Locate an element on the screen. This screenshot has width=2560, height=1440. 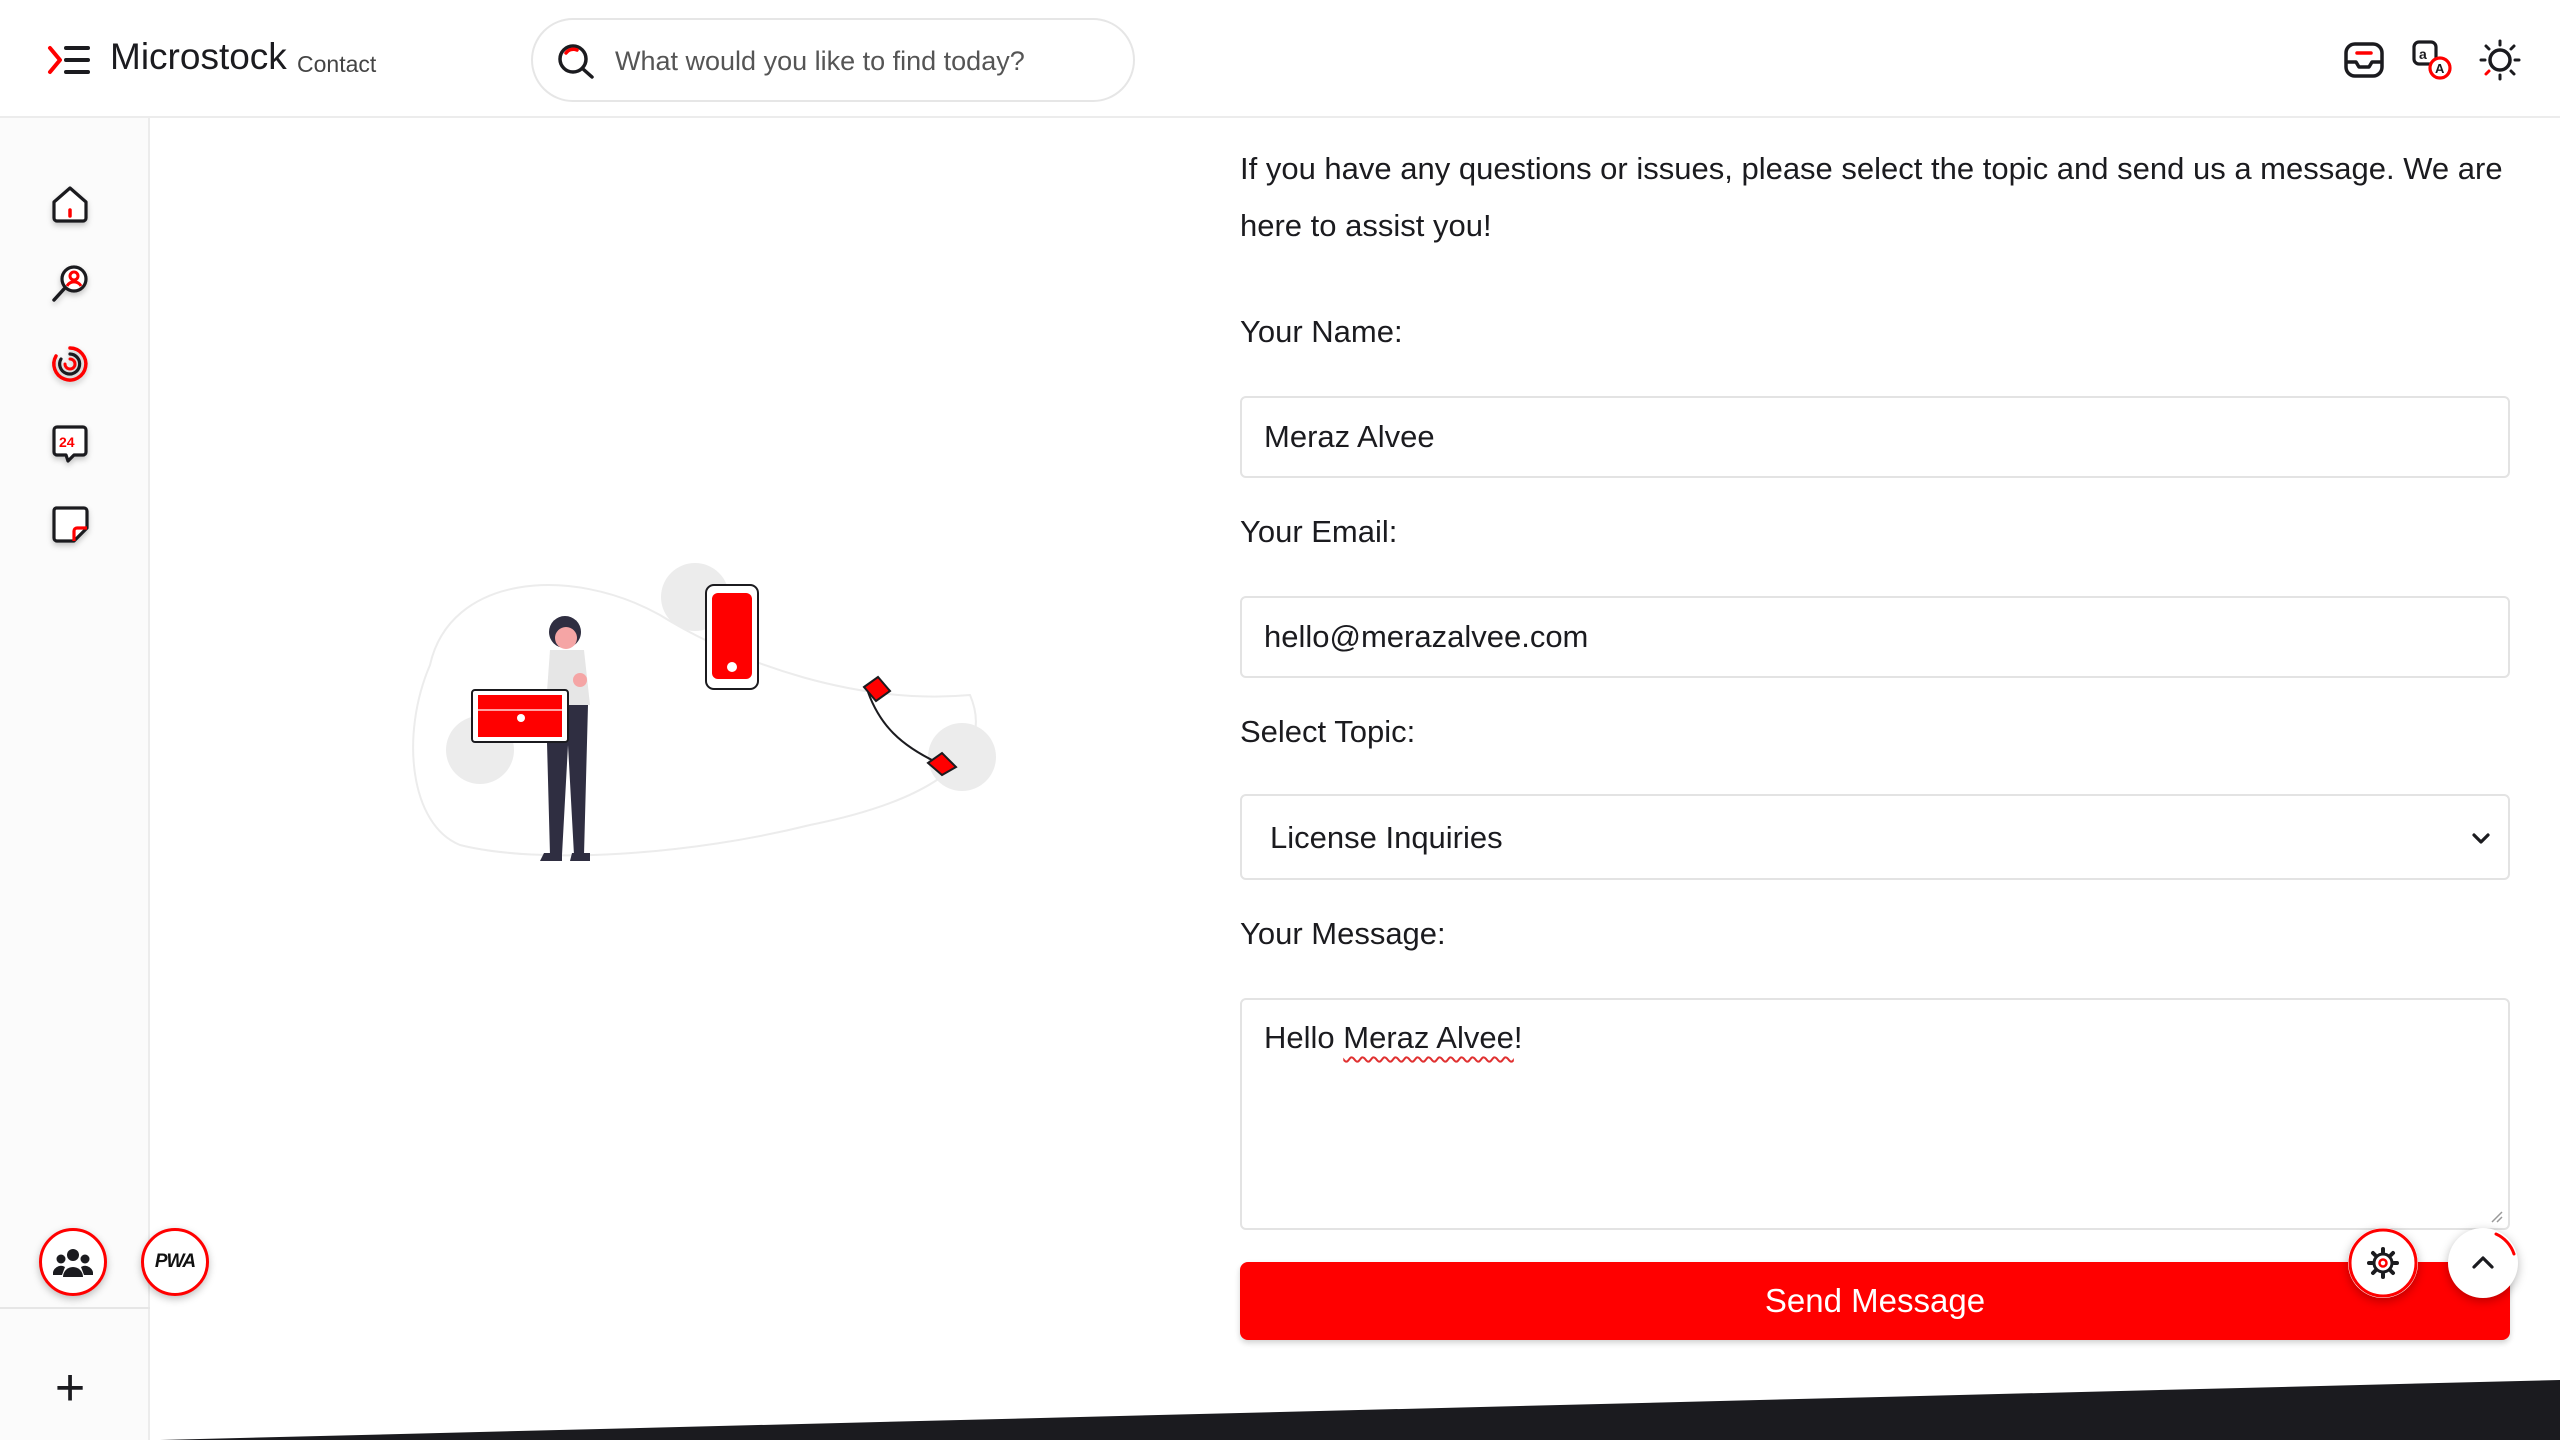
translate-icon: a A is located at coordinates (2432, 60).